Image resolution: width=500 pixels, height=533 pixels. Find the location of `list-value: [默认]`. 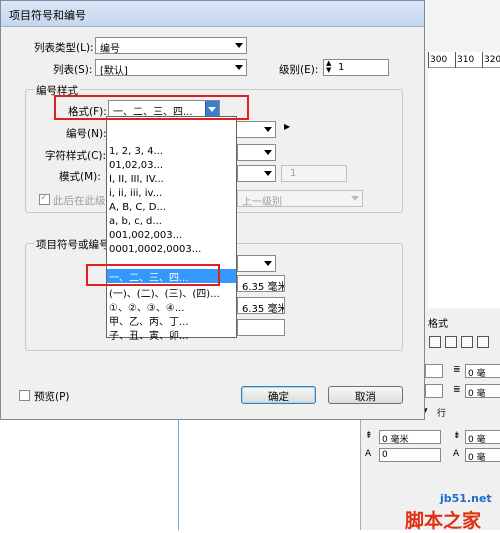

list-value: [默认] is located at coordinates (114, 71).